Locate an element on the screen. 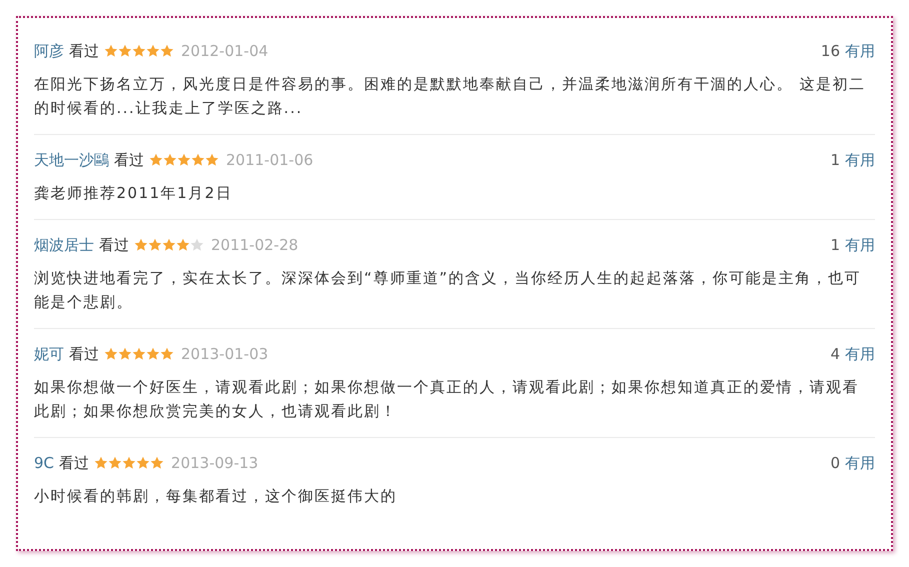 Image resolution: width=909 pixels, height=567 pixels. review-text: 浏览快进地看完了，实在太长了。深深体会到“尊师重道”的含义，当你经历人生的起起落落，你可能是主角，也可能是个悲剧。 is located at coordinates (448, 290).